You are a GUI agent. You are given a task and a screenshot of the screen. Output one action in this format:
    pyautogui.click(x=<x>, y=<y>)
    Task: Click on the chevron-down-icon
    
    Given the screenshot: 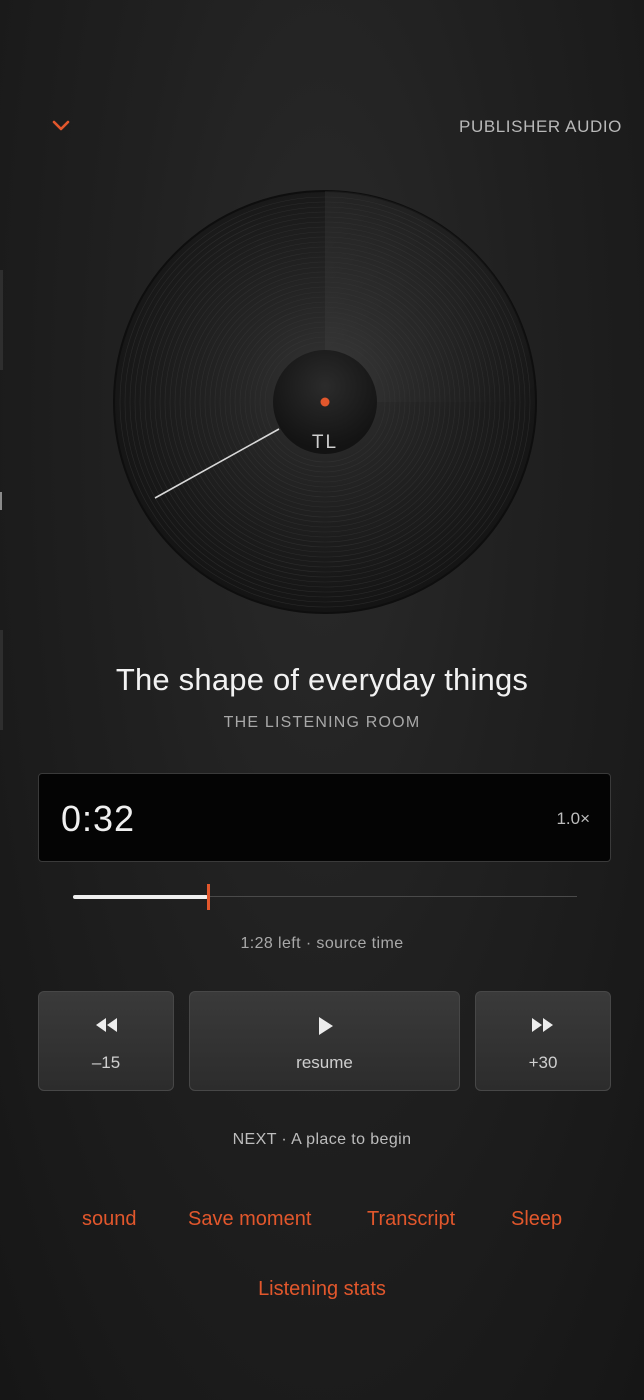 What is the action you would take?
    pyautogui.click(x=61, y=125)
    